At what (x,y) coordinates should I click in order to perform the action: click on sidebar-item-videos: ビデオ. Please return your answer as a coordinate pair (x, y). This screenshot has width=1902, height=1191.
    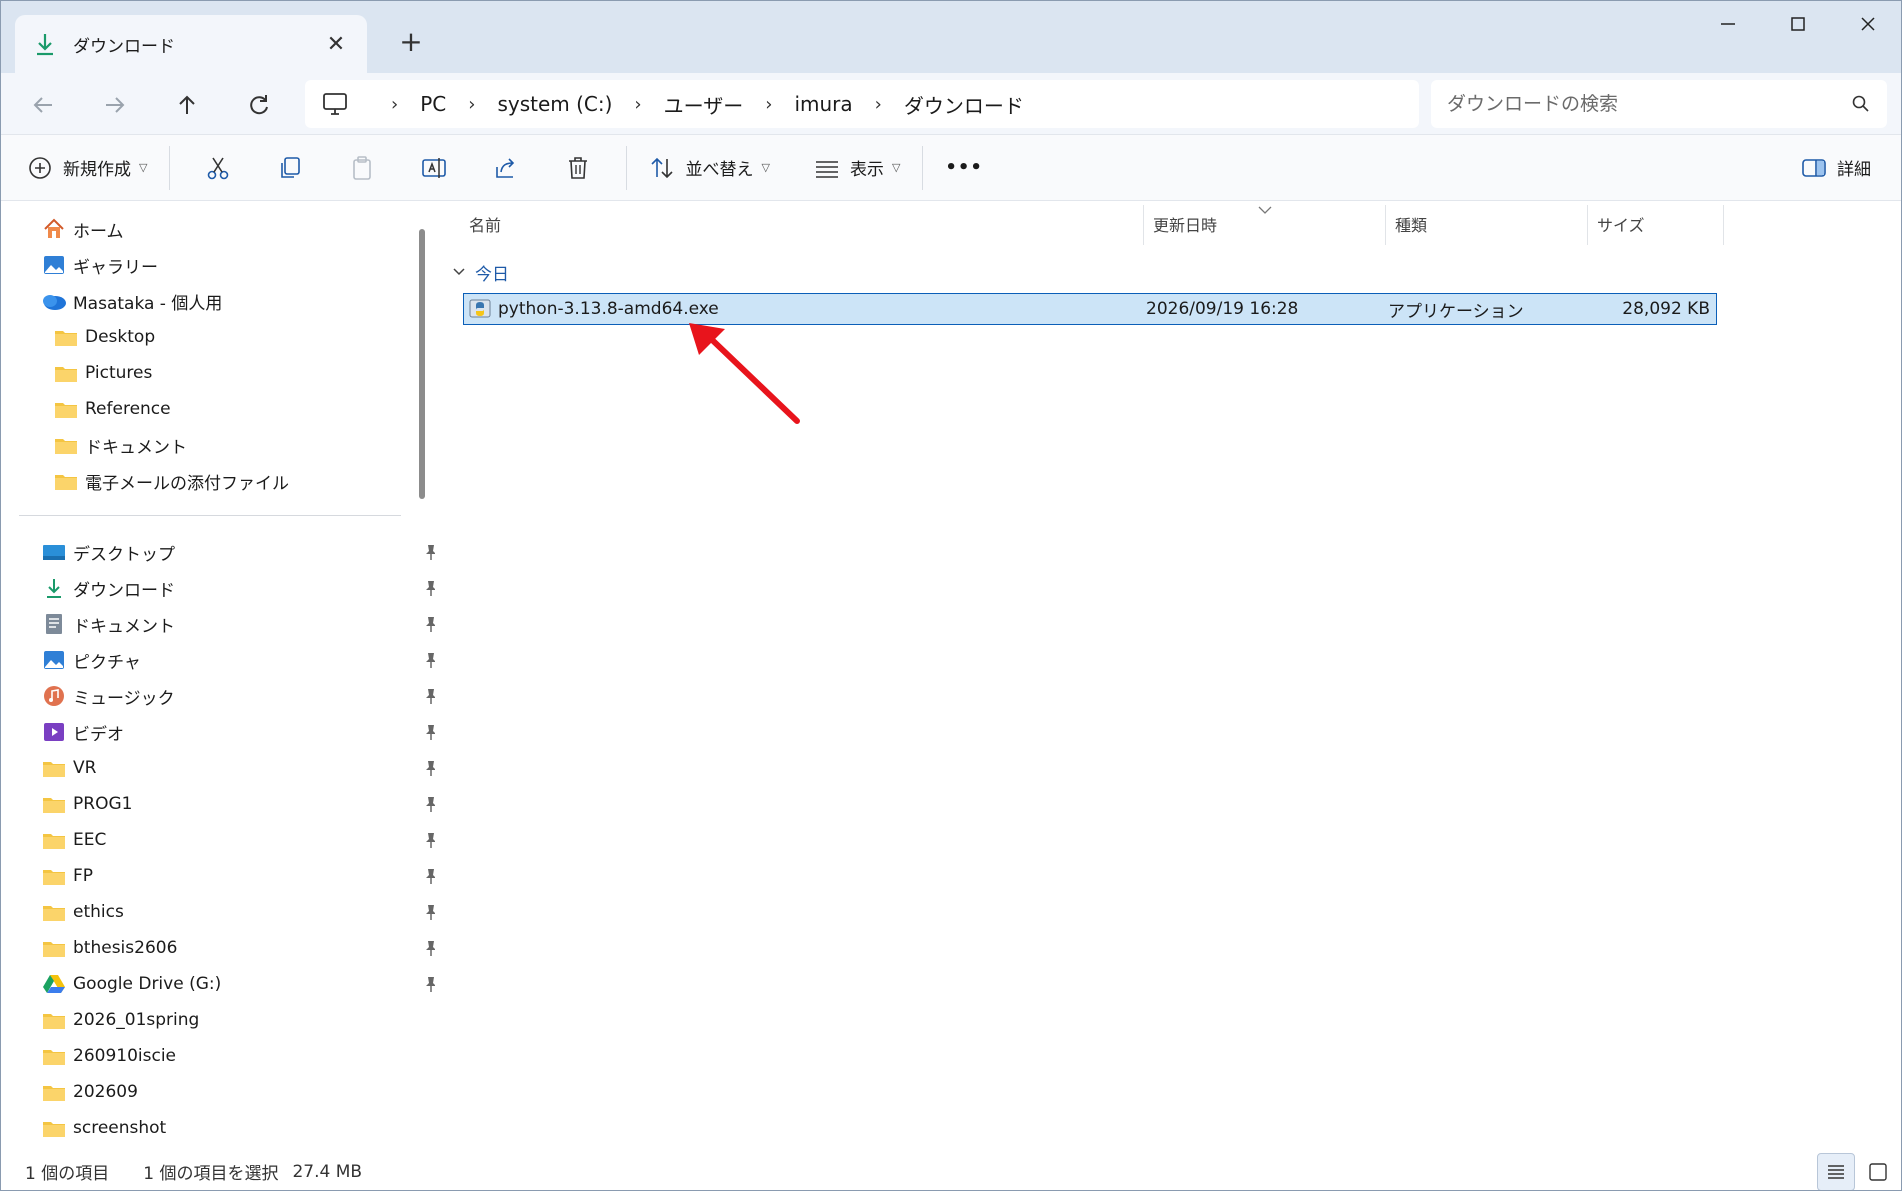
    Looking at the image, I should click on (238, 732).